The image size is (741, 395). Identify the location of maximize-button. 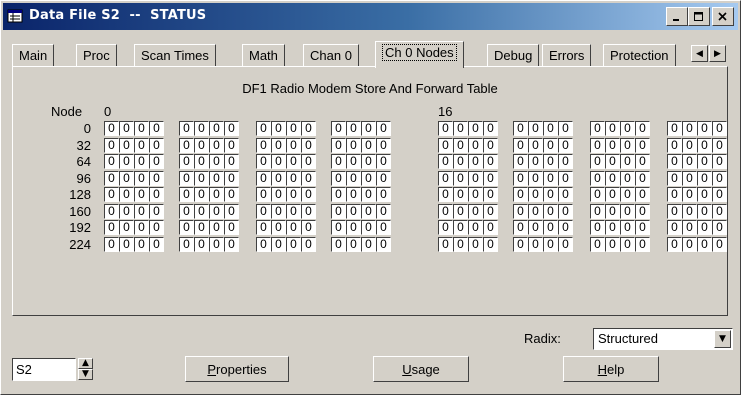
(699, 16).